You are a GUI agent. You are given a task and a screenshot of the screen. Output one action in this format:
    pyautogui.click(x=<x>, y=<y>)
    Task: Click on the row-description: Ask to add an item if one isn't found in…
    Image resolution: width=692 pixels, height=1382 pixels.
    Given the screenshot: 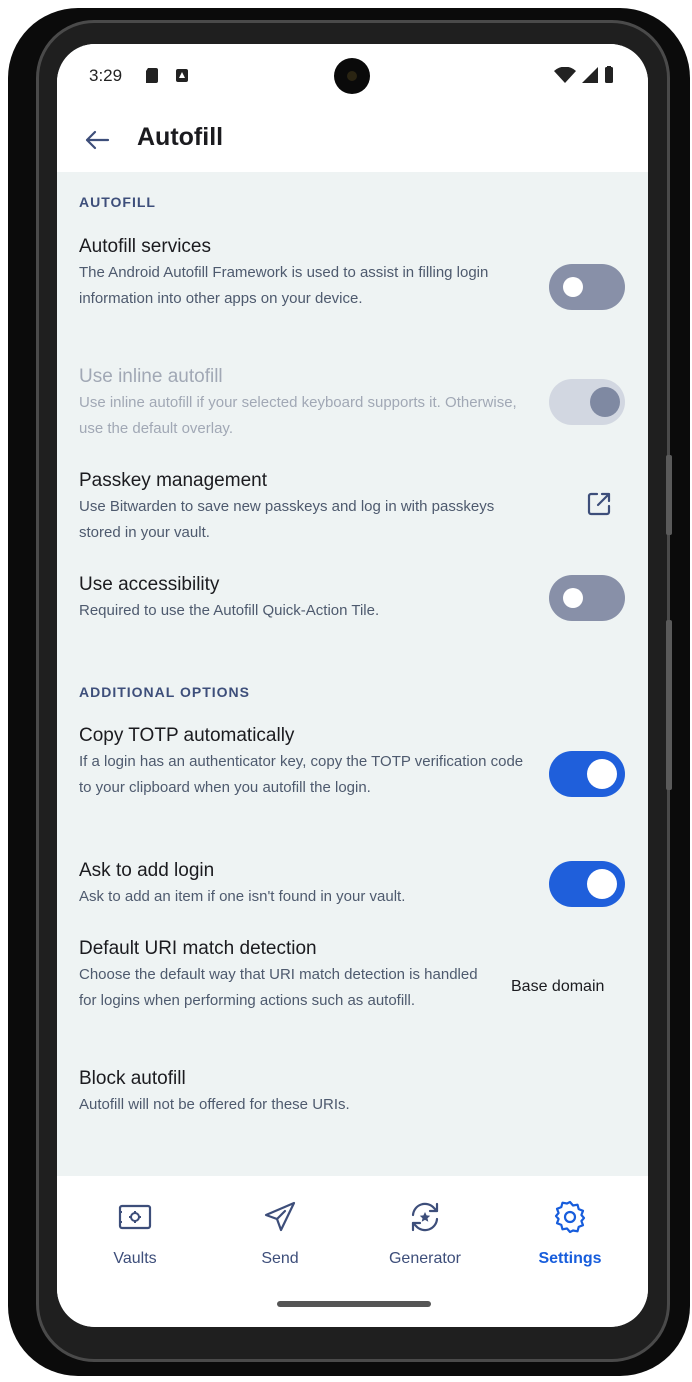 What is the action you would take?
    pyautogui.click(x=242, y=896)
    